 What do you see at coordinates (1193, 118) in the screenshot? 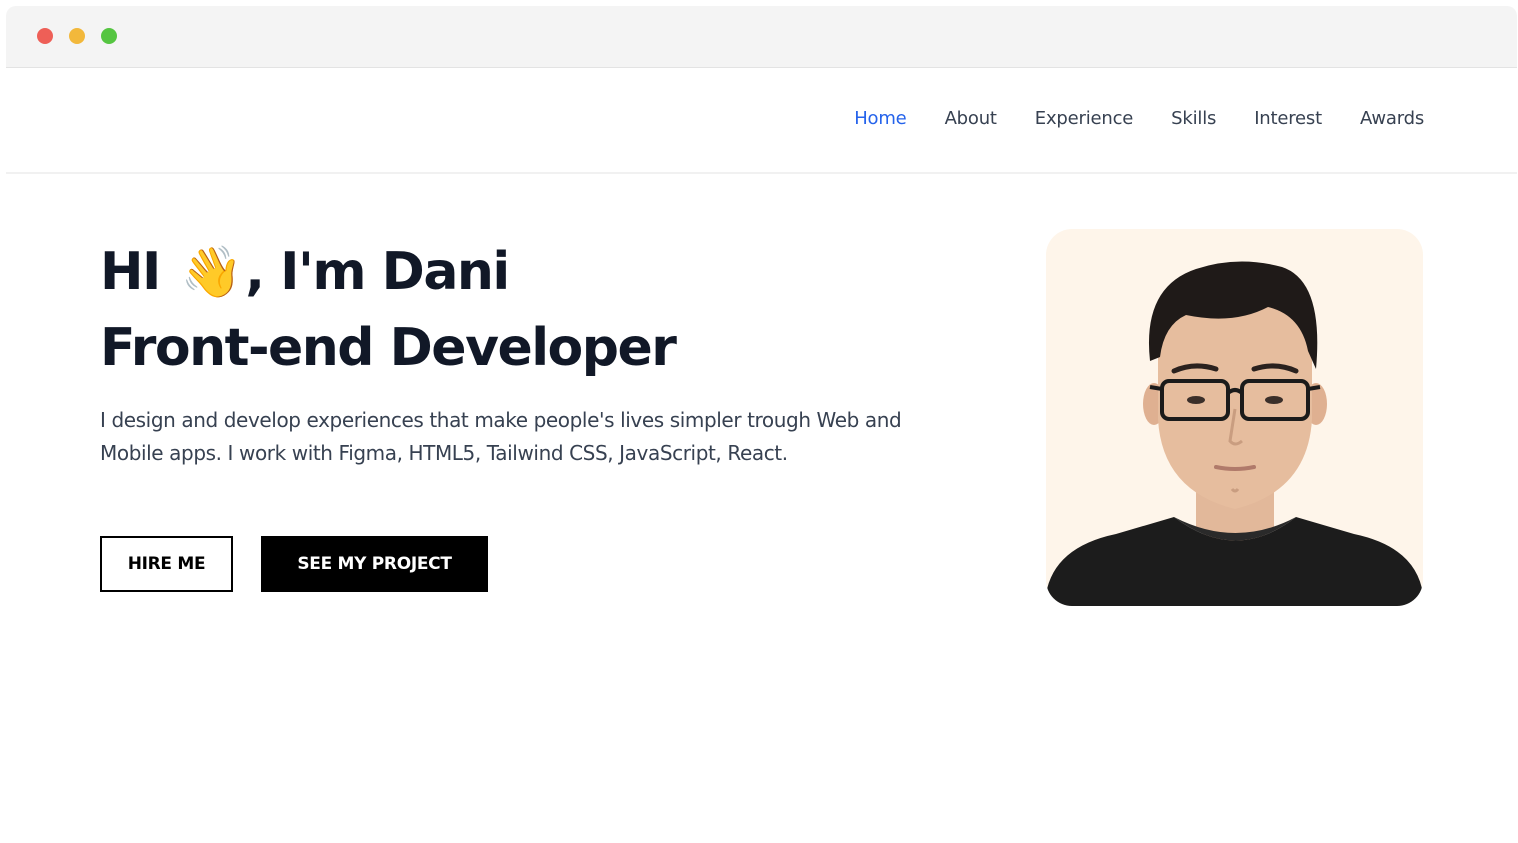
I see `nav-link-skills: Skills` at bounding box center [1193, 118].